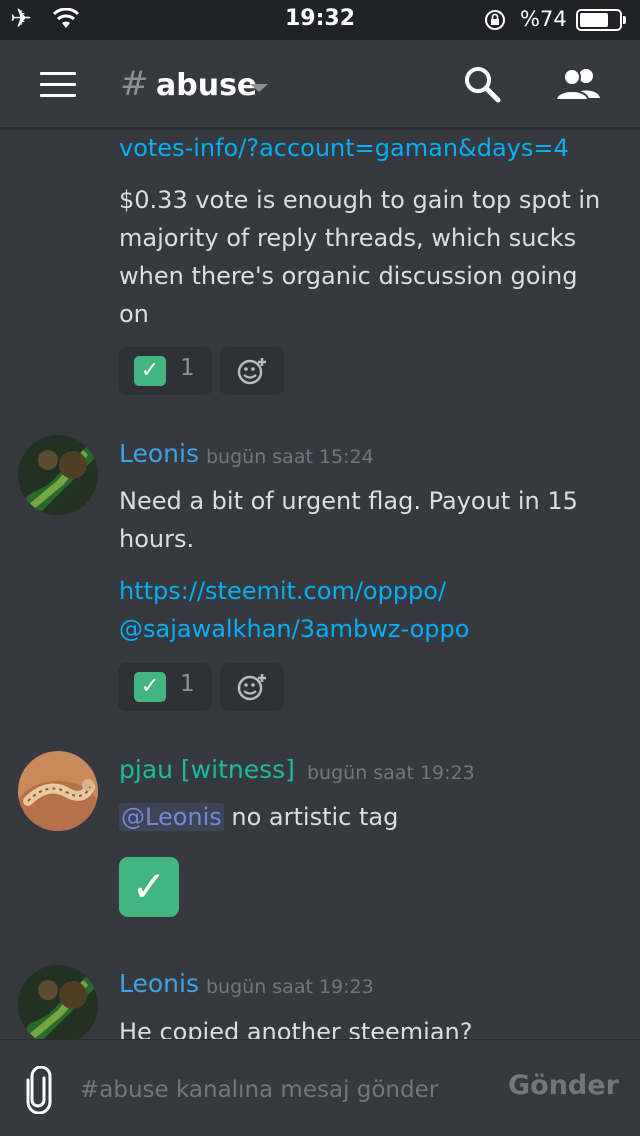 The width and height of the screenshot is (640, 1136). I want to click on battery-percent: %74, so click(543, 19).